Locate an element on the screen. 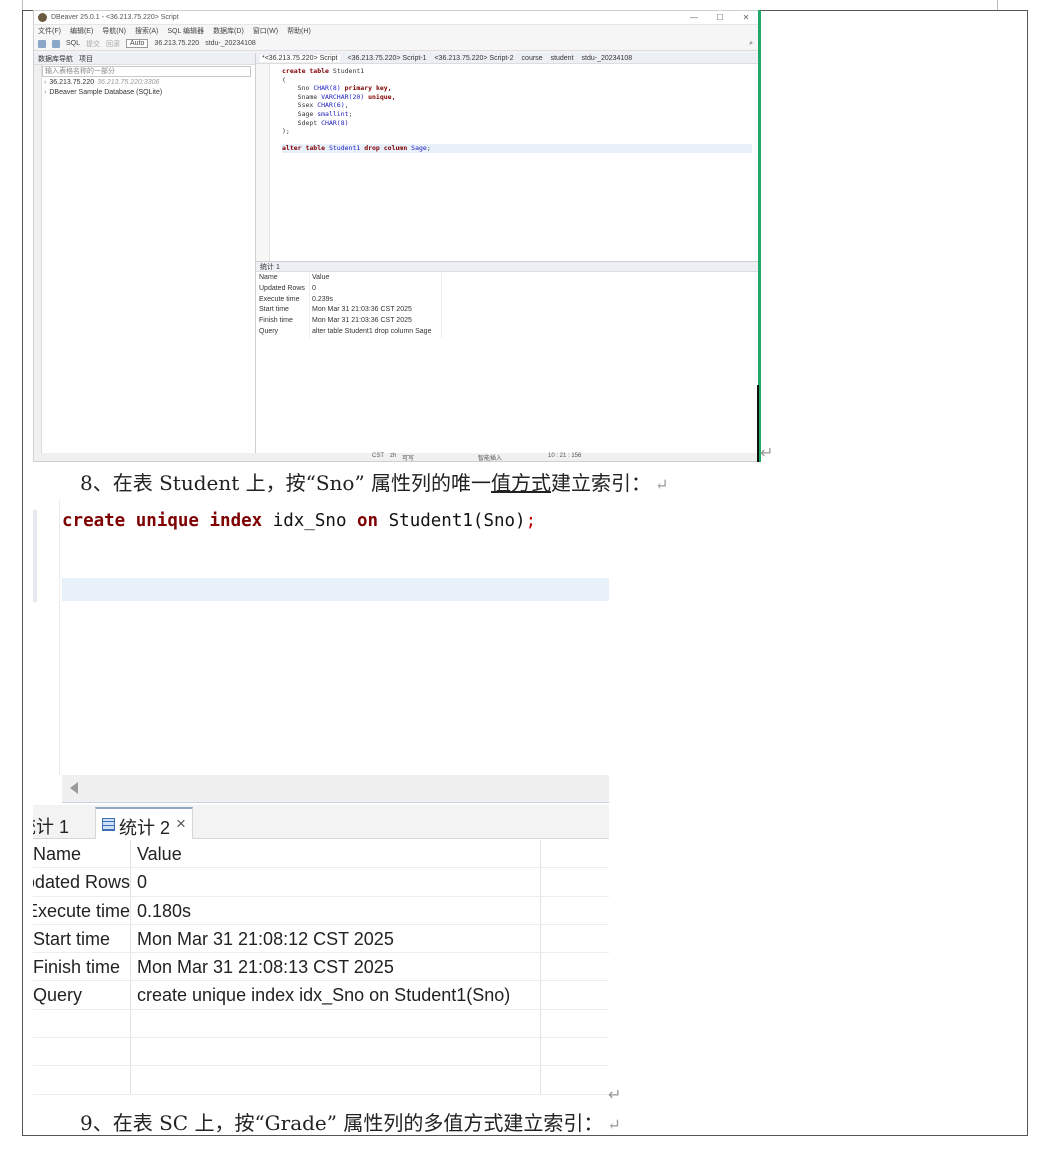 This screenshot has height=1161, width=1045. tab-projects: 项目 is located at coordinates (86, 59).